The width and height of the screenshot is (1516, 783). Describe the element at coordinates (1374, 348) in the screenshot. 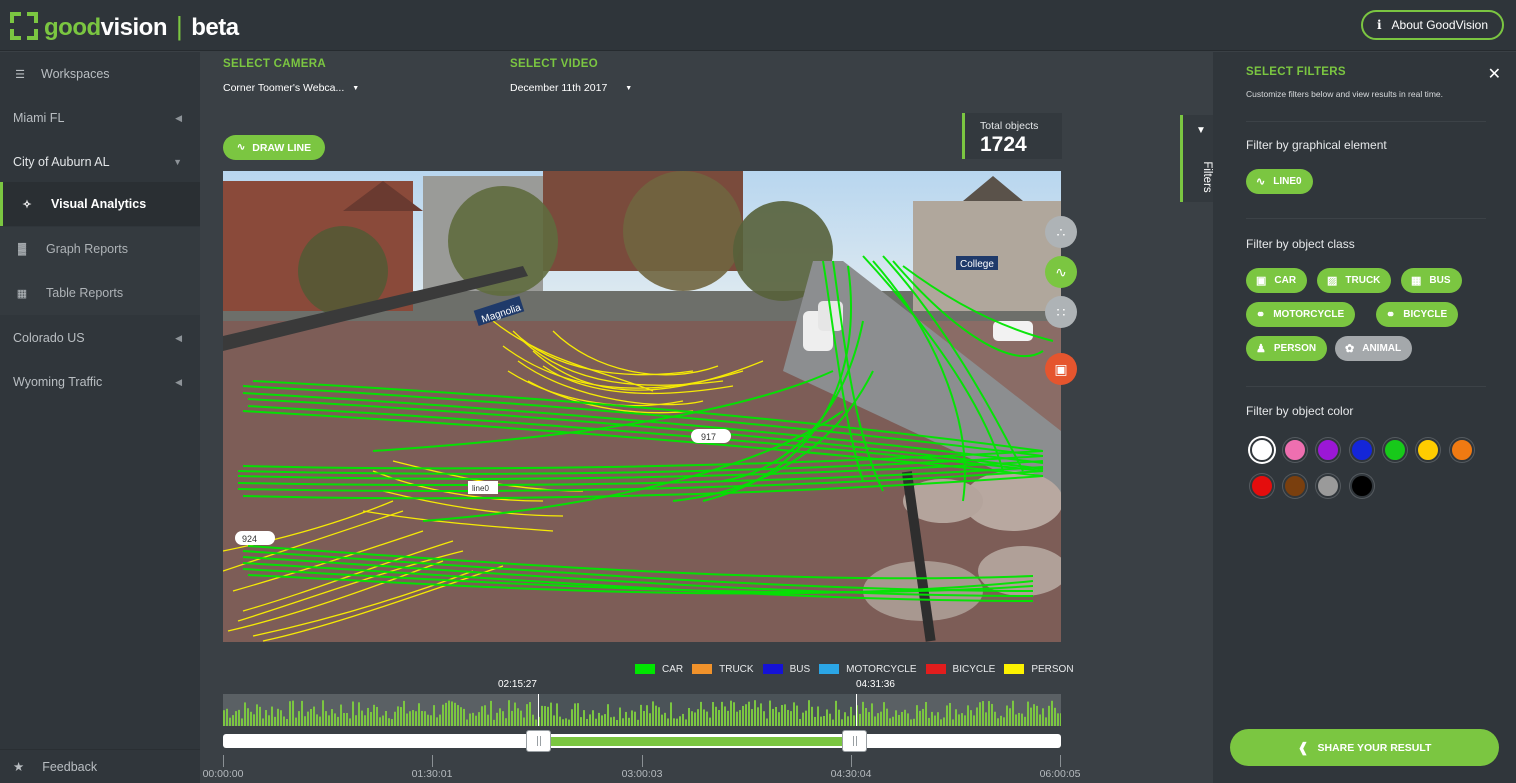

I see `chip-animal: ✿ ANIMAL` at that location.